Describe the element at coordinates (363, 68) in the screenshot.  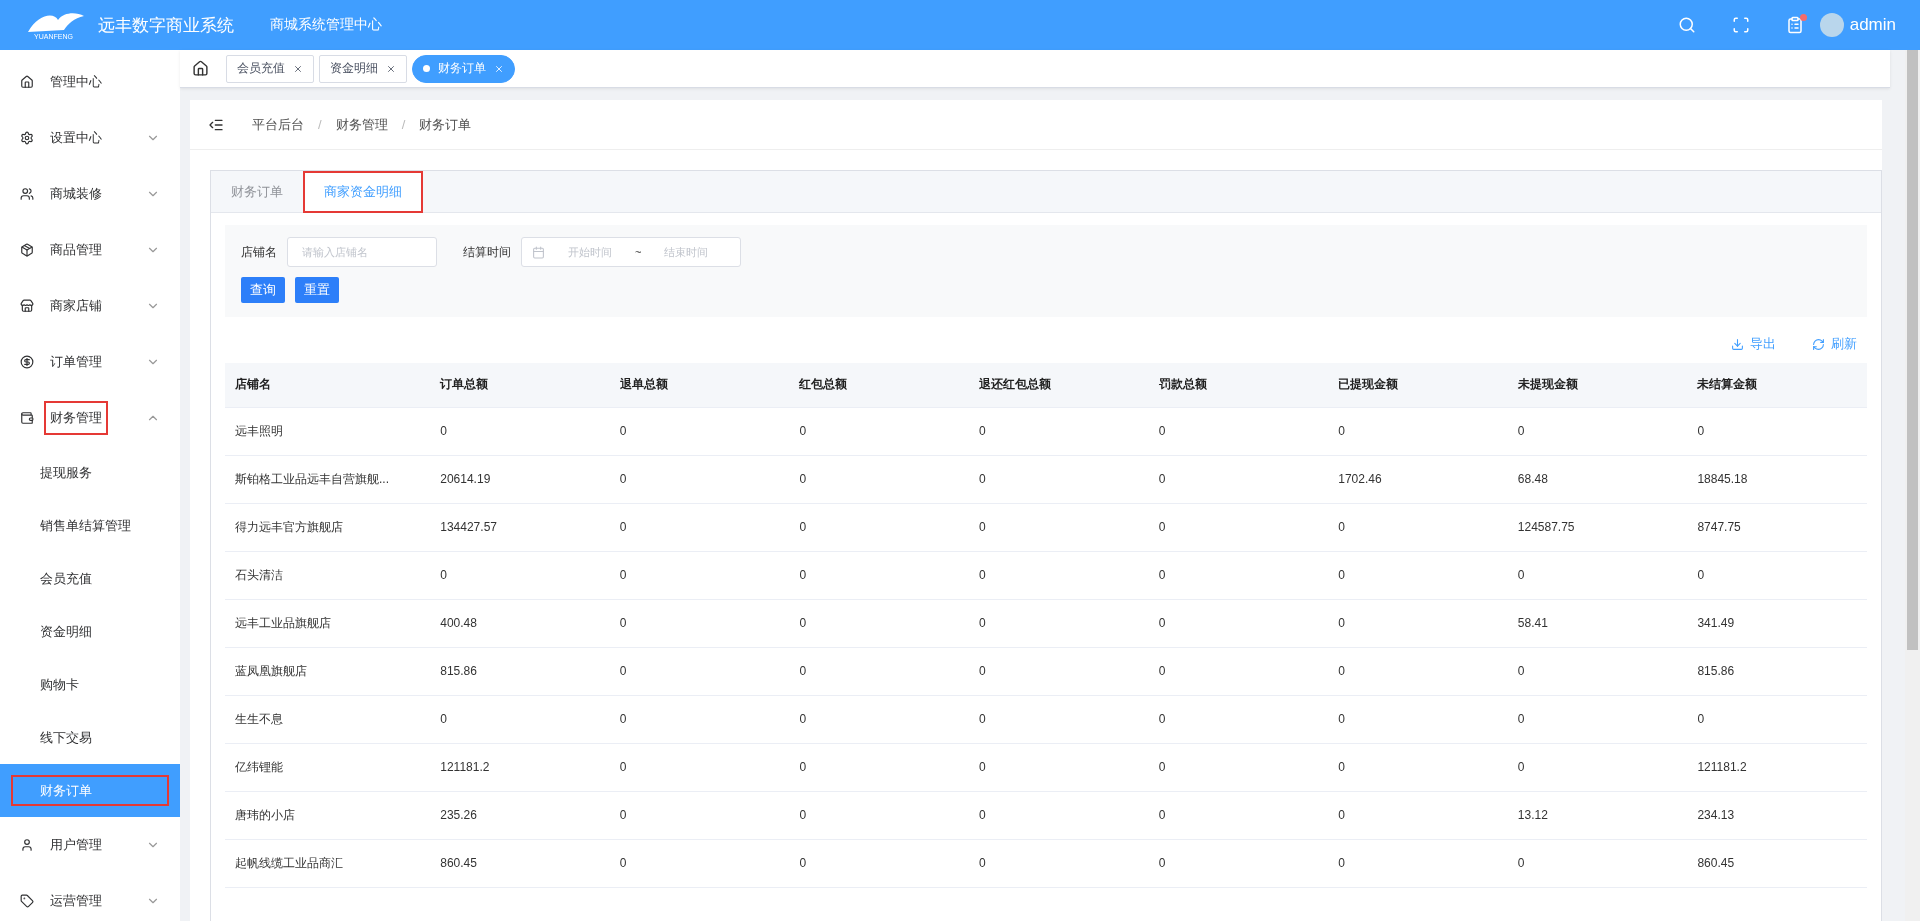
I see `page-tab: 资金明细` at that location.